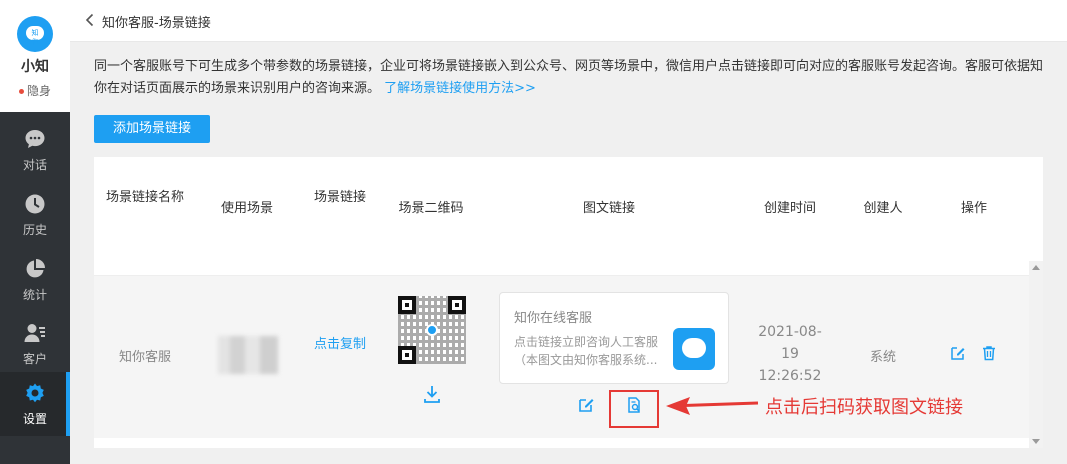 The width and height of the screenshot is (1067, 464). I want to click on qr-code-image, so click(432, 330).